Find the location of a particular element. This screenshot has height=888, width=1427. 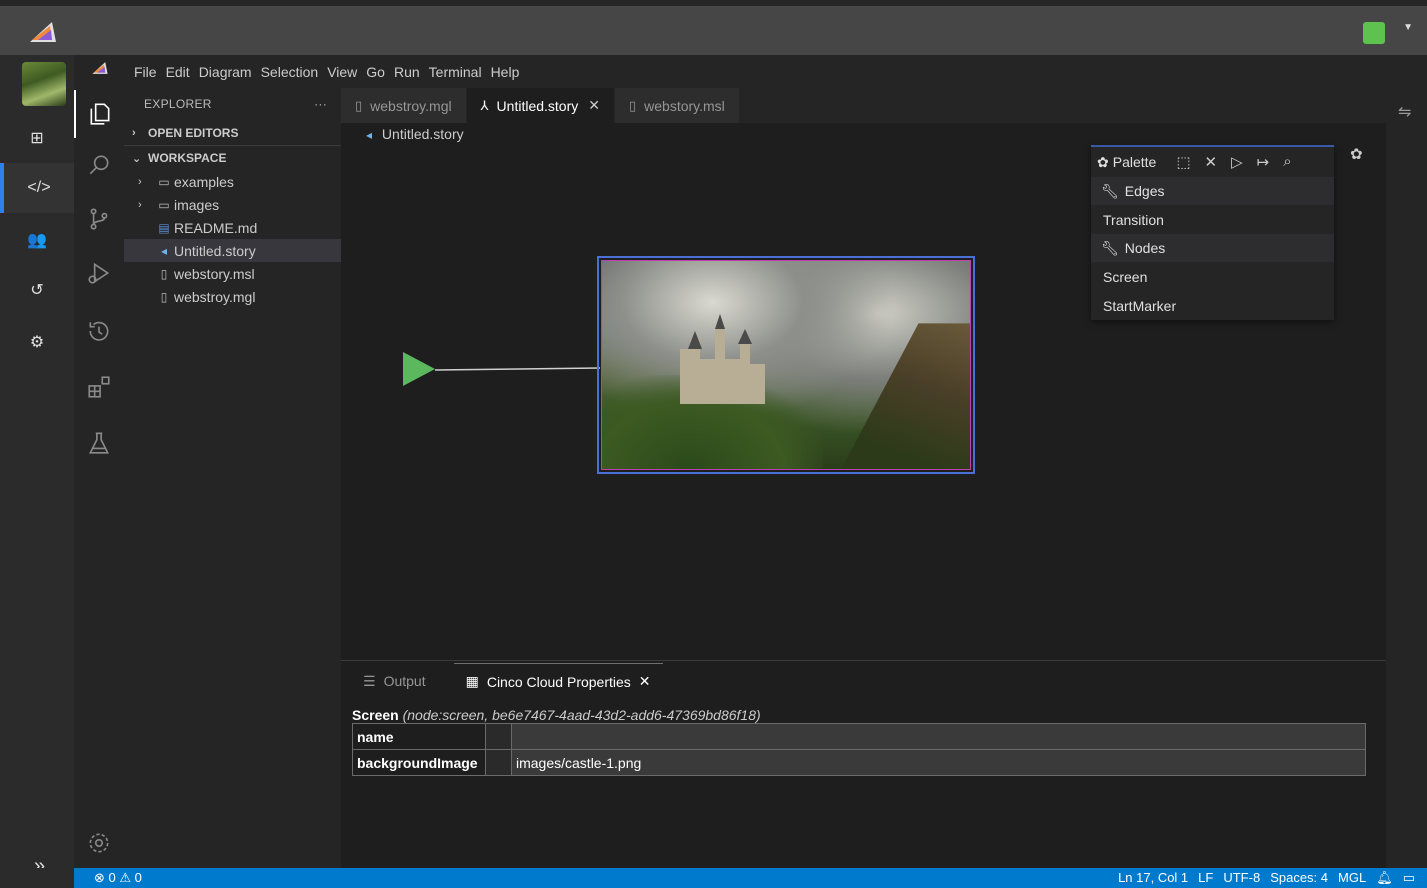

settings-gears-icon: ⚙ is located at coordinates (37, 342).